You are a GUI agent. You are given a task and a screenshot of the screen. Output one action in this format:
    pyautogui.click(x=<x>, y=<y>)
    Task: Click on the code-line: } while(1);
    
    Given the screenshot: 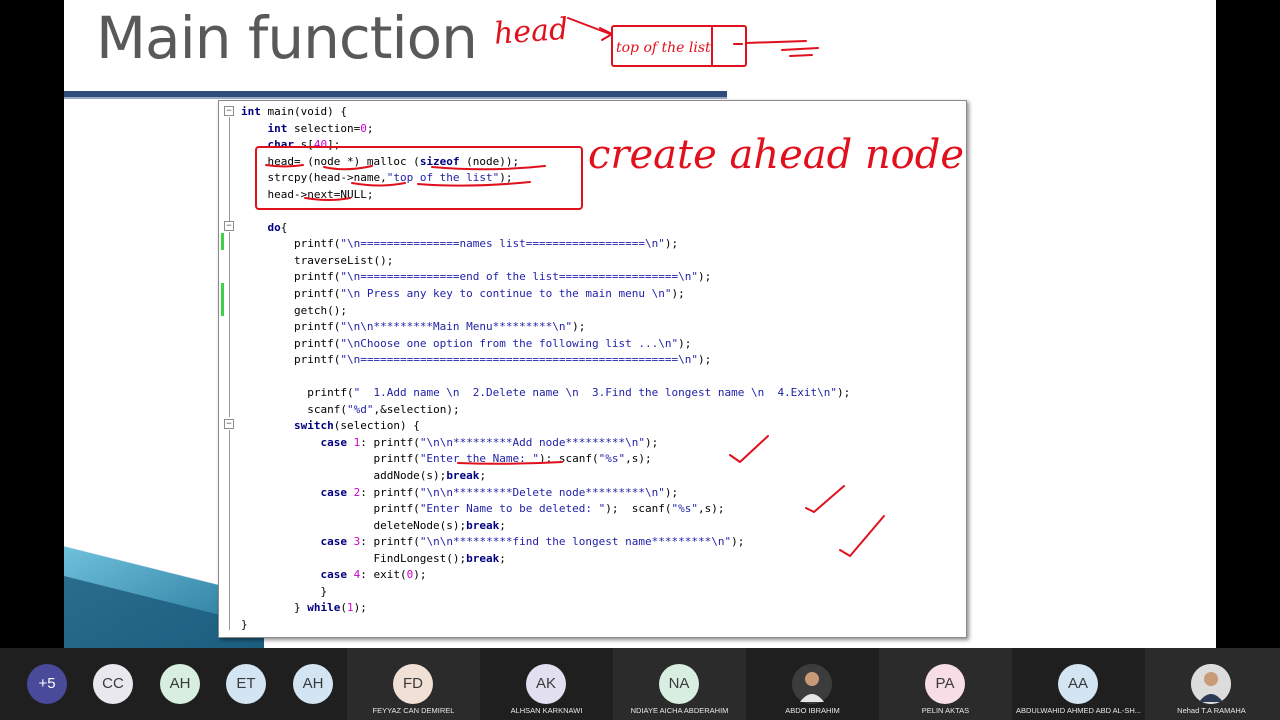 What is the action you would take?
    pyautogui.click(x=304, y=608)
    